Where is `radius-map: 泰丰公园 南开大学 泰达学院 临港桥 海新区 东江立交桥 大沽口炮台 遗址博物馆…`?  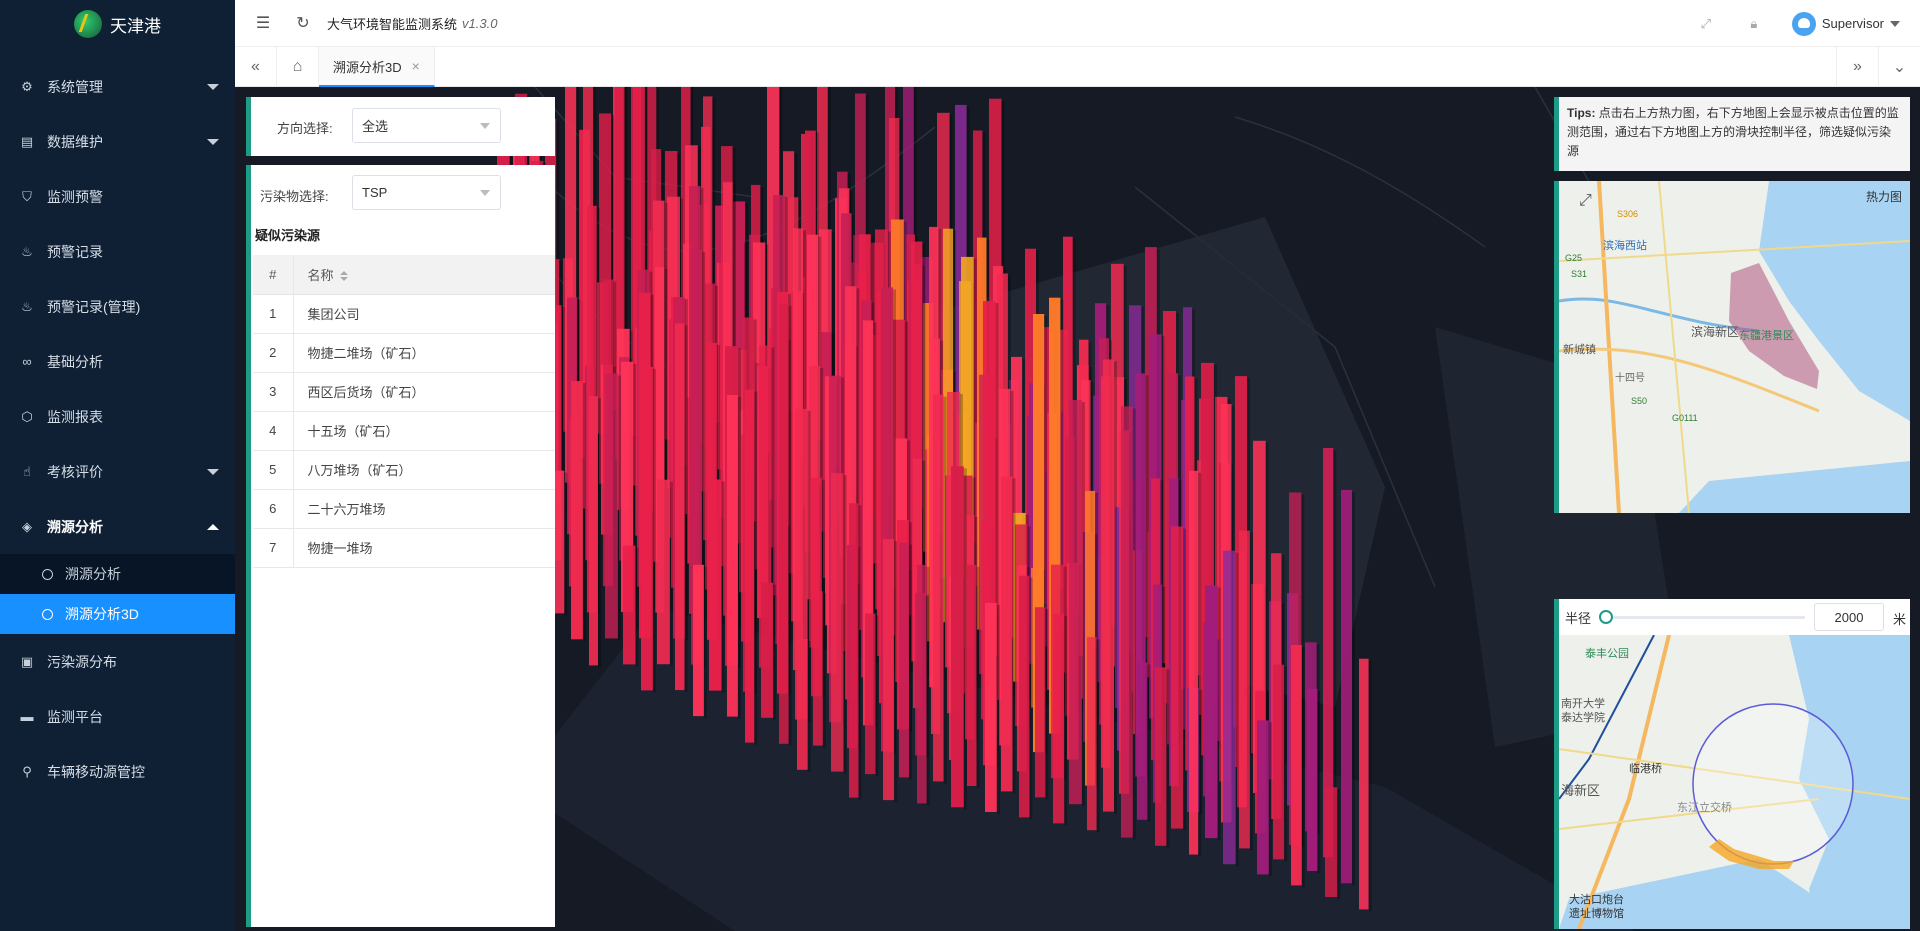
radius-map: 泰丰公园 南开大学 泰达学院 临港桥 海新区 东江立交桥 大沽口炮台 遗址博物馆… is located at coordinates (1732, 764).